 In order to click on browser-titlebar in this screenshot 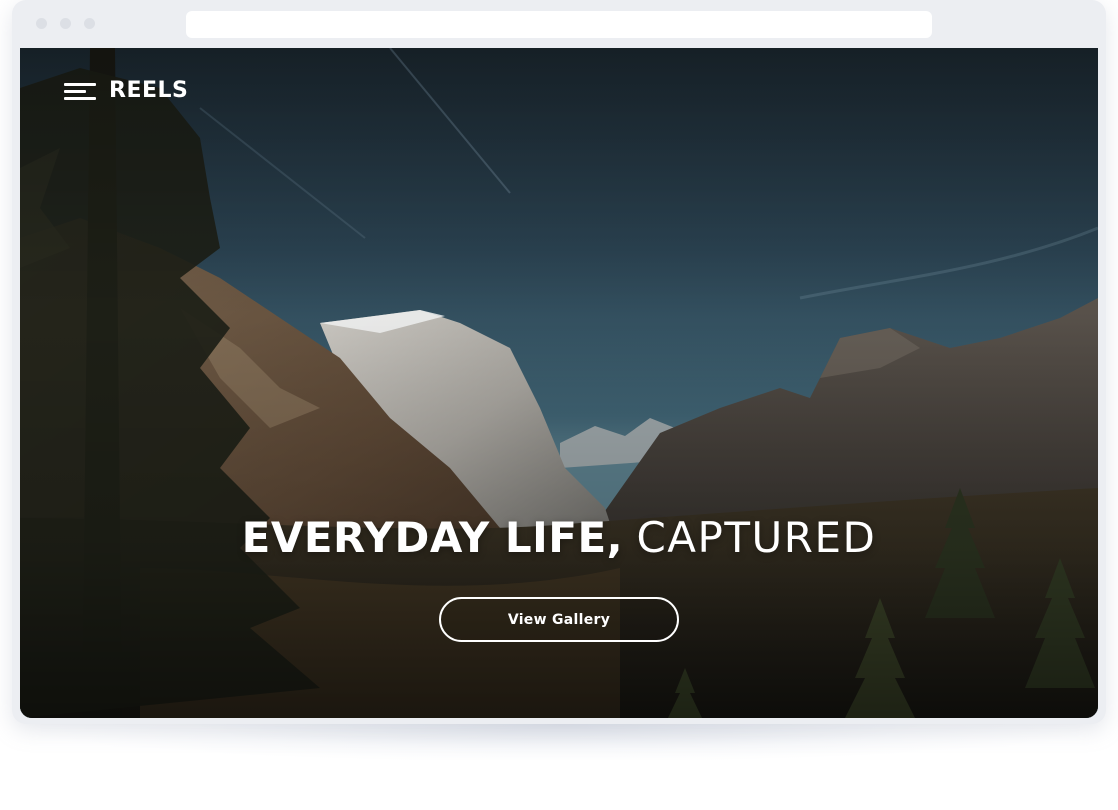, I will do `click(559, 24)`.